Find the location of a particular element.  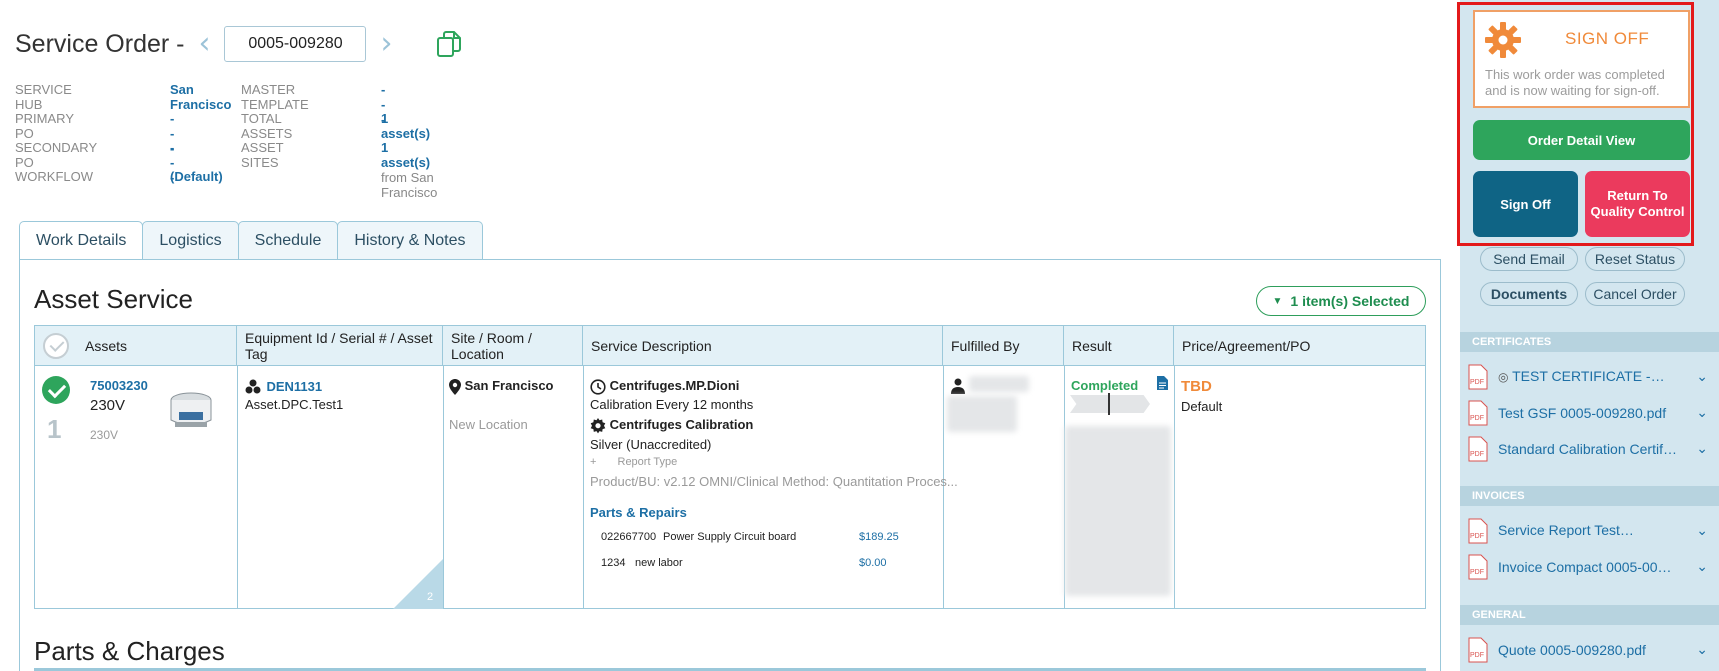

equipment-cell: DEN1131 is located at coordinates (283, 387).